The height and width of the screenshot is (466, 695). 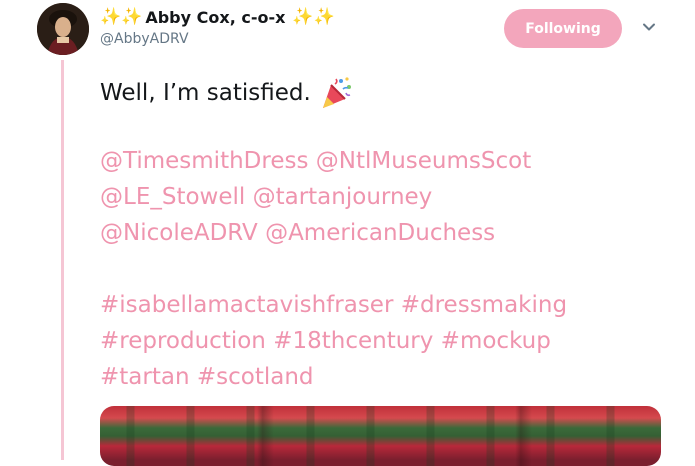 What do you see at coordinates (343, 197) in the screenshot?
I see `mention-link: @tartanjourney` at bounding box center [343, 197].